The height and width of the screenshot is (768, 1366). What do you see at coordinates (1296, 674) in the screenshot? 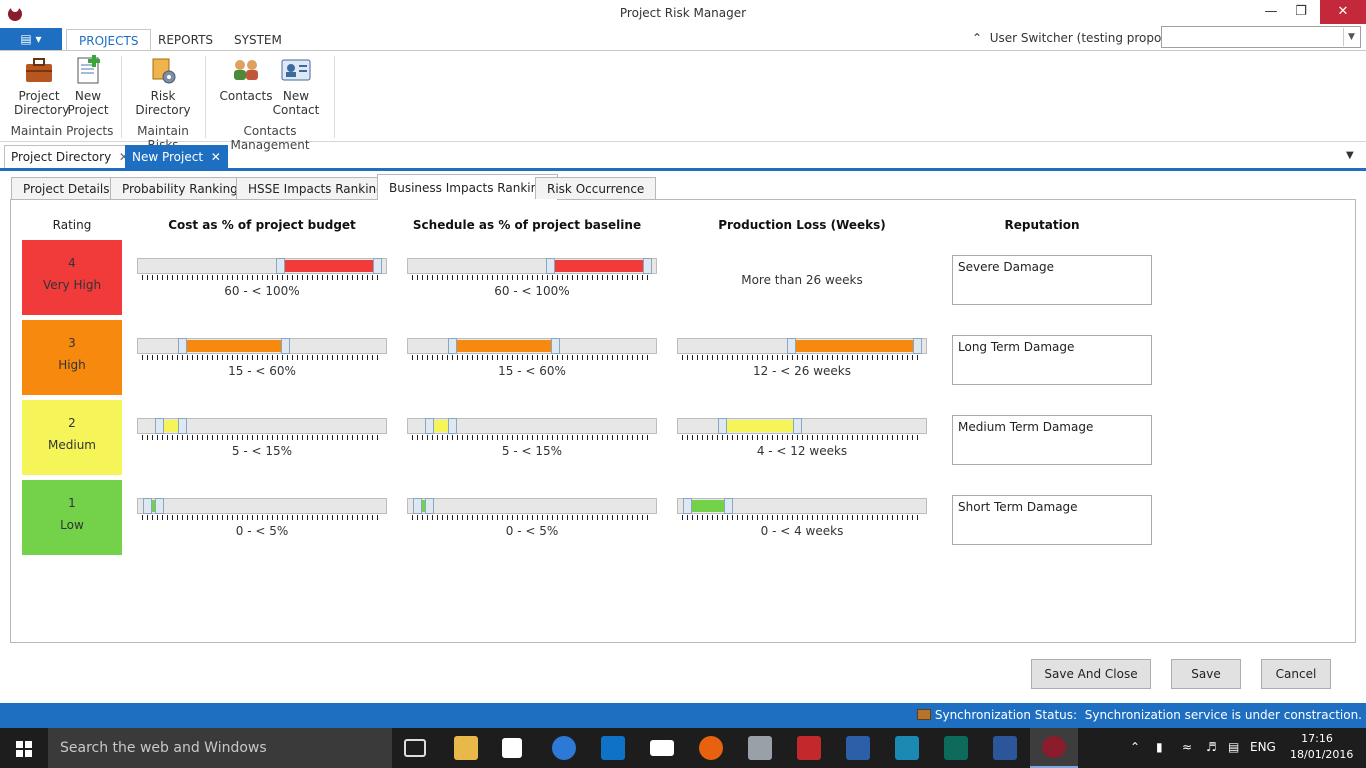
I see `cancel-button: Cancel` at bounding box center [1296, 674].